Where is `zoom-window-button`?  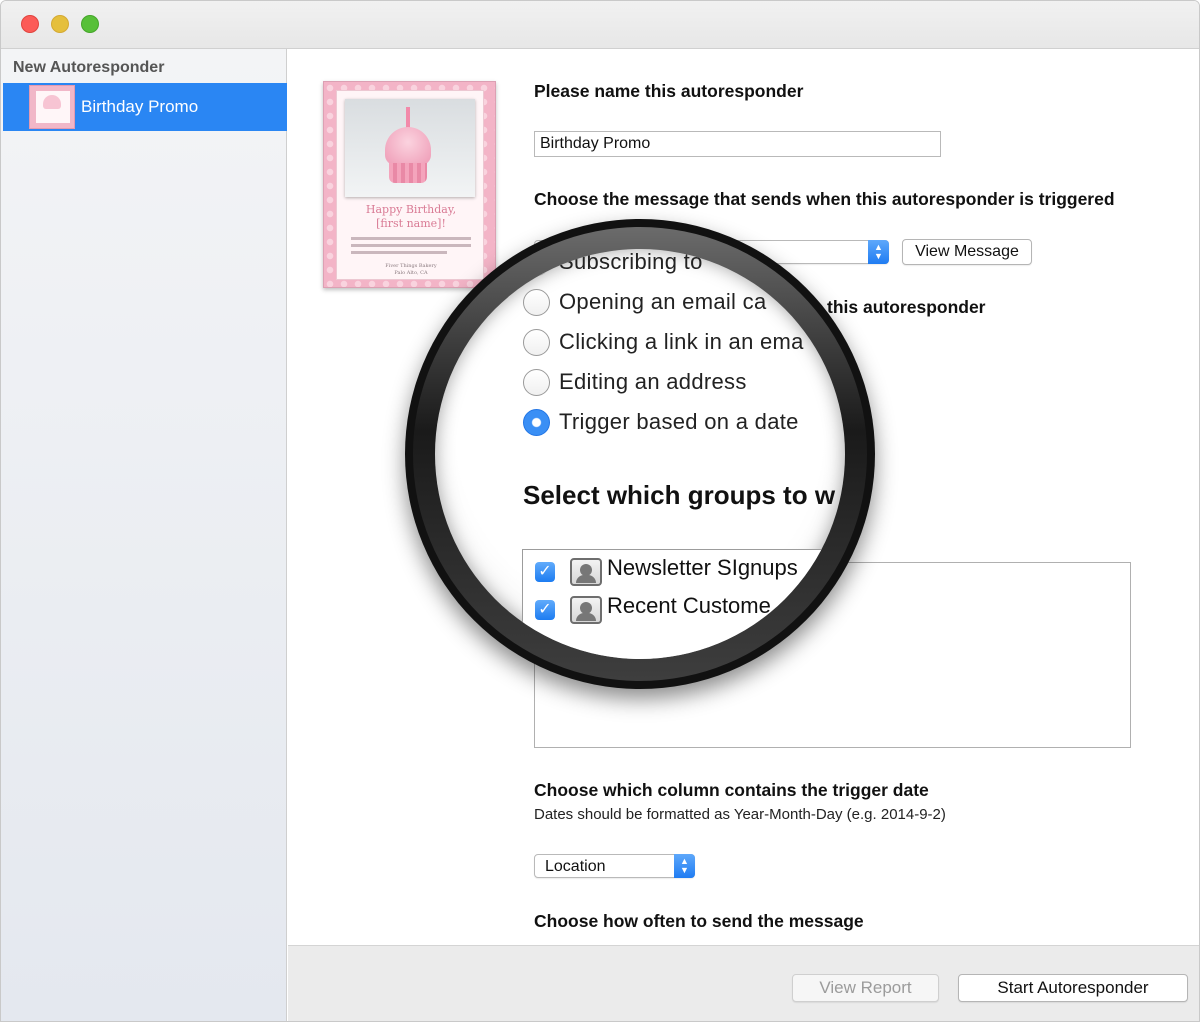
zoom-window-button is located at coordinates (90, 24).